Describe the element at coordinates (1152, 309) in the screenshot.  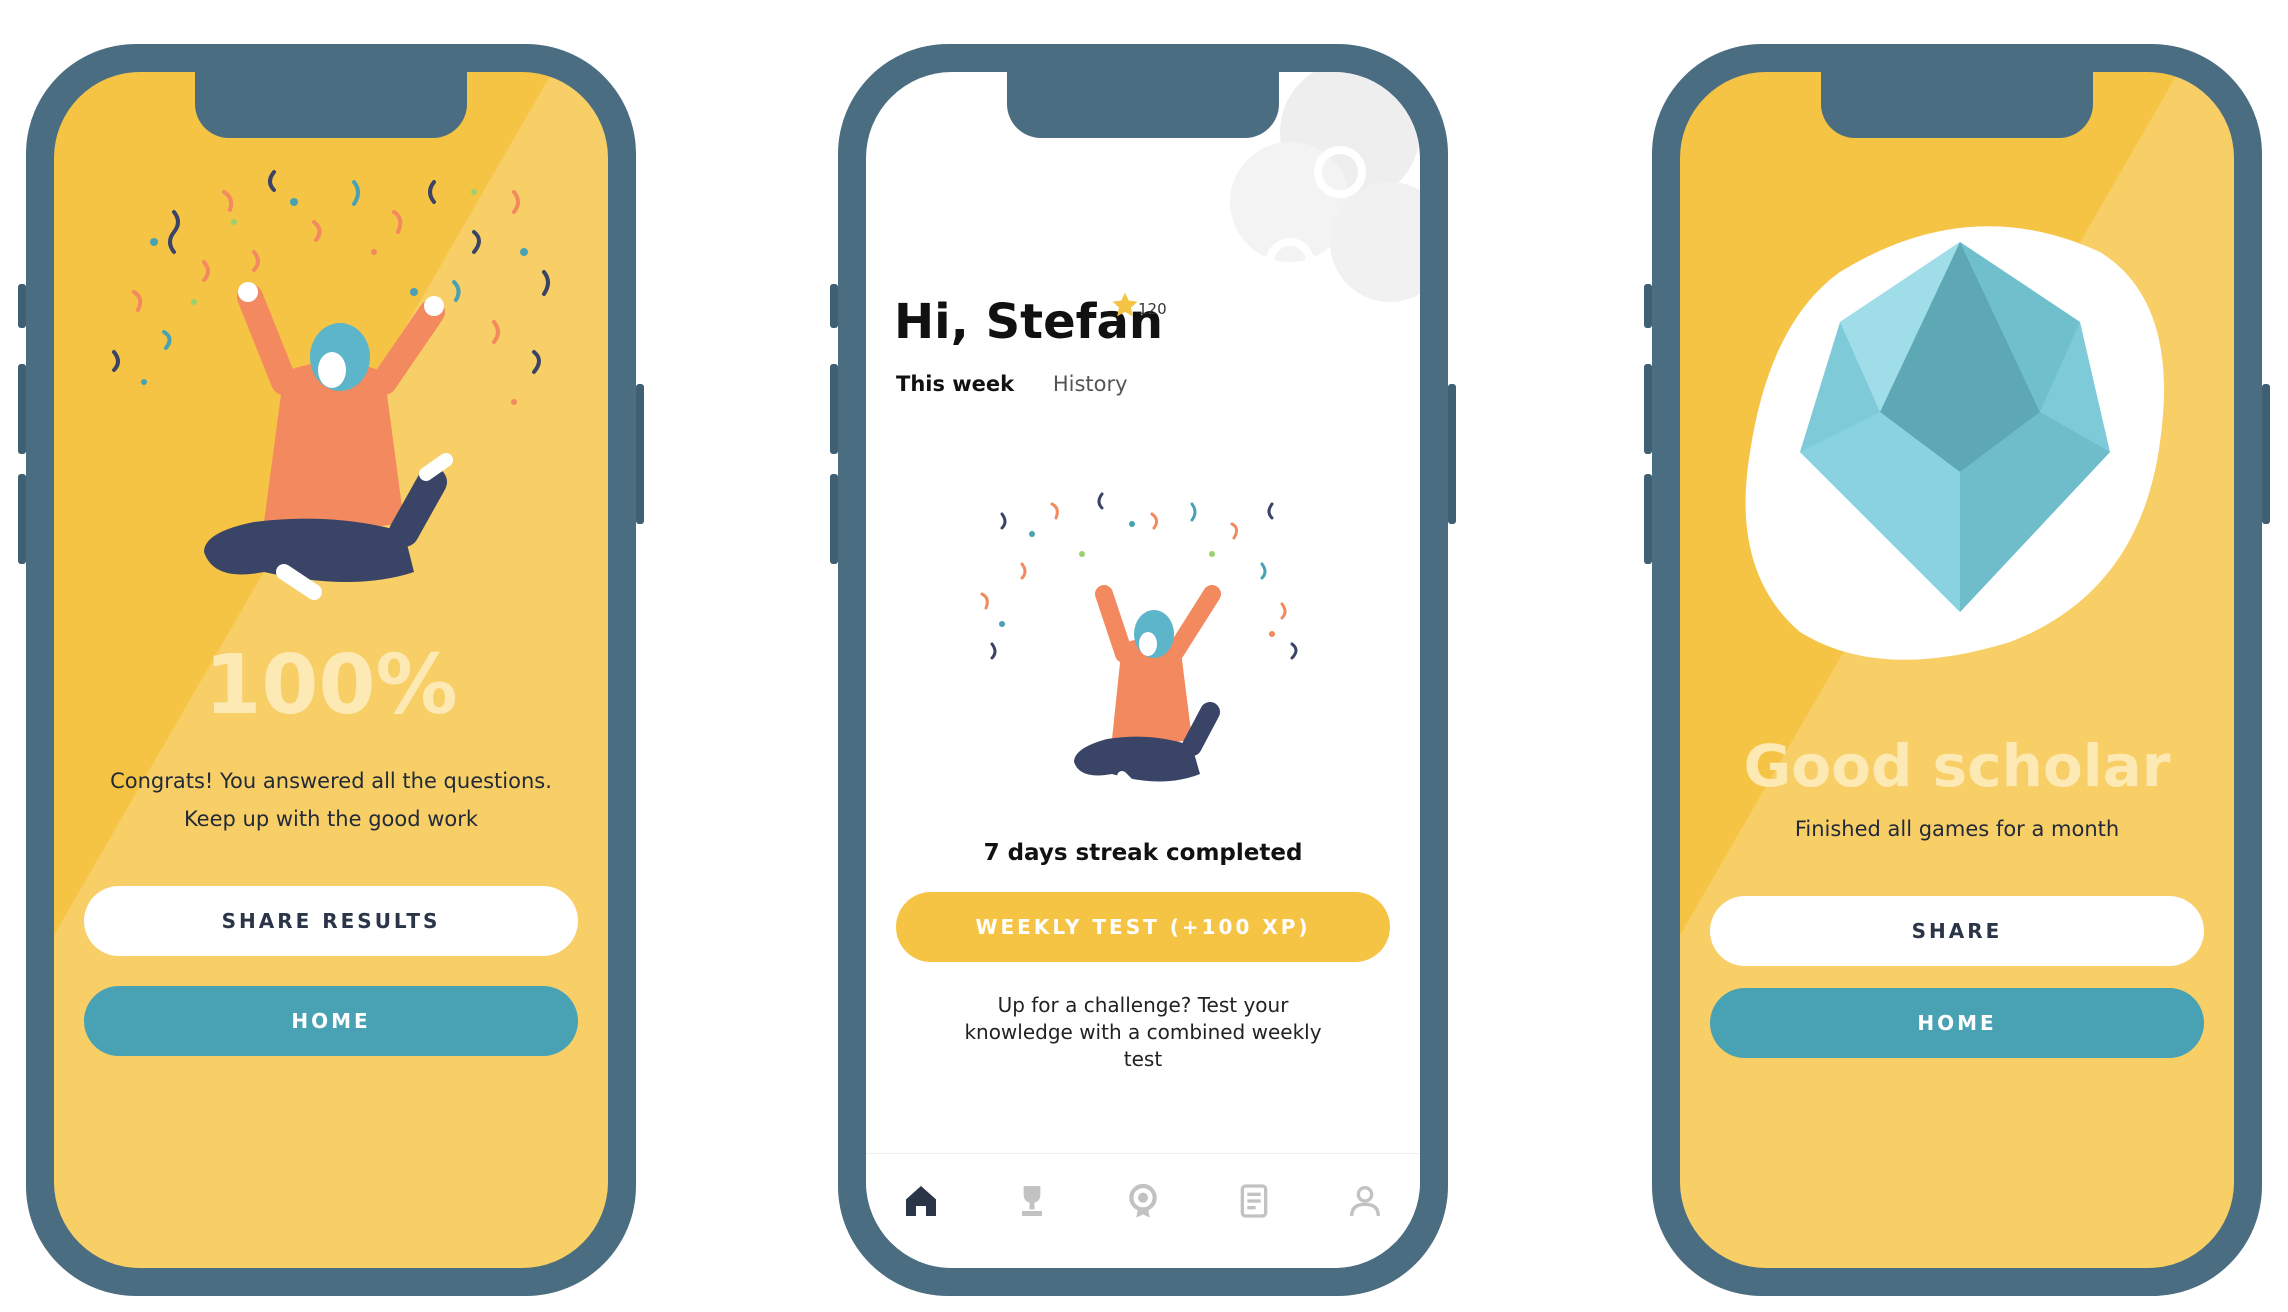
I see `xp-points: 120` at that location.